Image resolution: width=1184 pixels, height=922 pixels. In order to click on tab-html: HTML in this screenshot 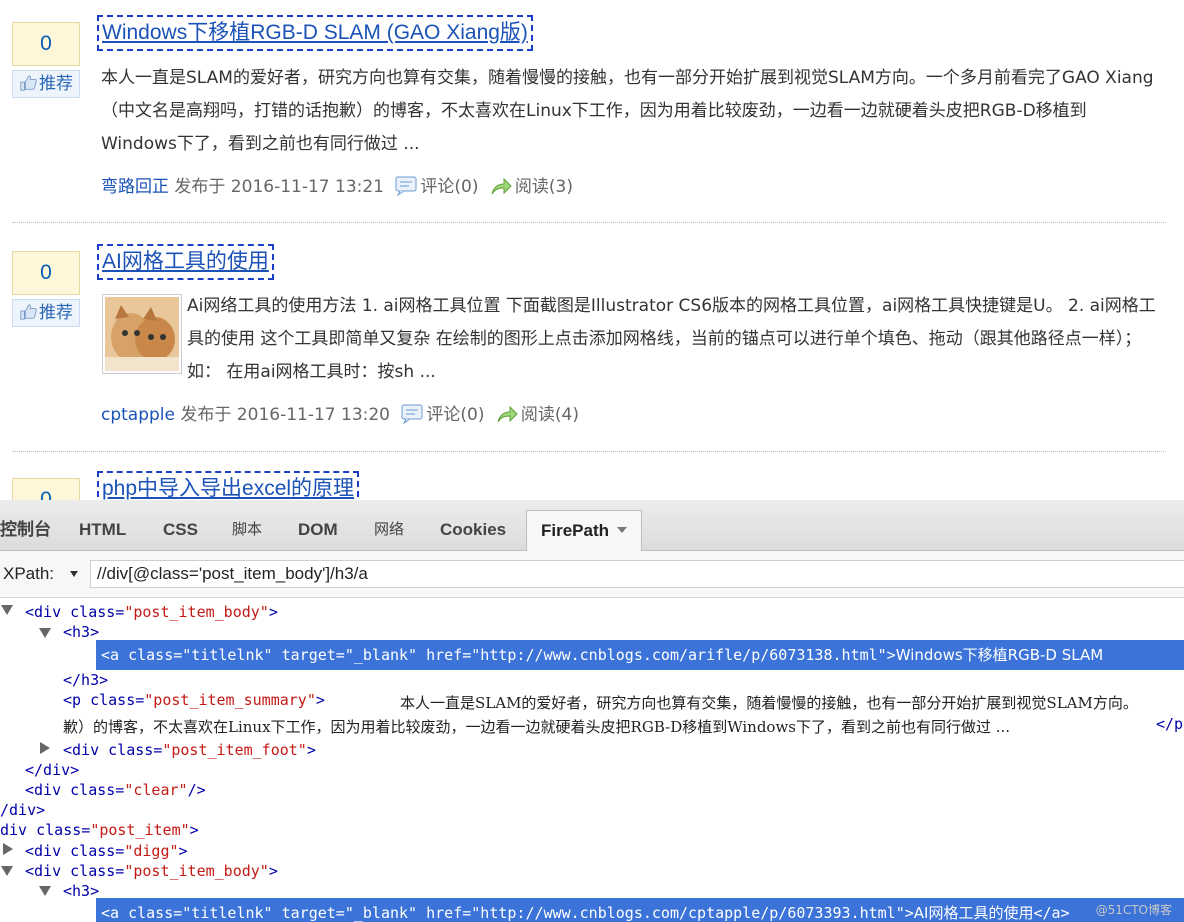, I will do `click(102, 530)`.